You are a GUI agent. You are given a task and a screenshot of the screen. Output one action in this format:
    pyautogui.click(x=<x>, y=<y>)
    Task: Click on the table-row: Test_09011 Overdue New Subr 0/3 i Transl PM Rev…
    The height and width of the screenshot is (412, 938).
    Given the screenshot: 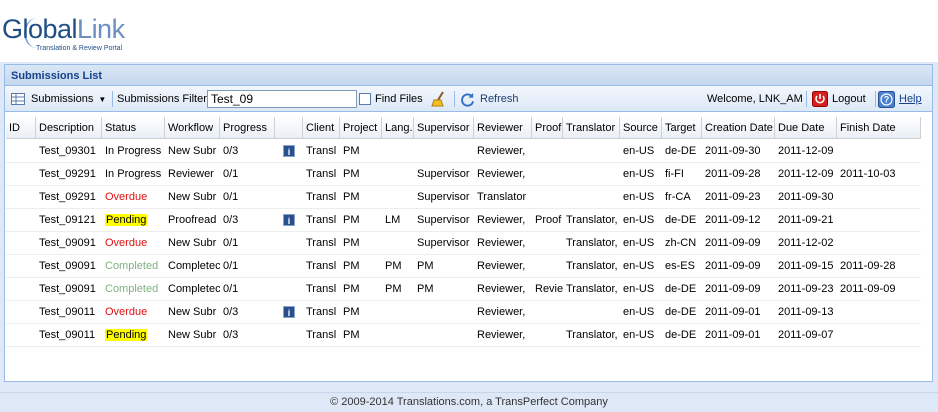 What is the action you would take?
    pyautogui.click(x=463, y=312)
    